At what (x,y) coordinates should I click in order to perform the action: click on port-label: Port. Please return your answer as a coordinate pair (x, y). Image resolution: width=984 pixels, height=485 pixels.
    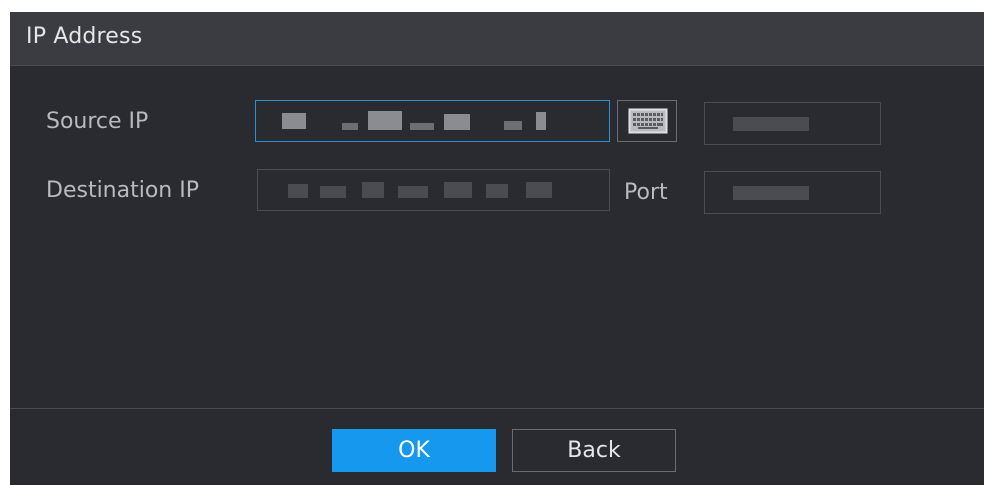
    Looking at the image, I should click on (646, 192).